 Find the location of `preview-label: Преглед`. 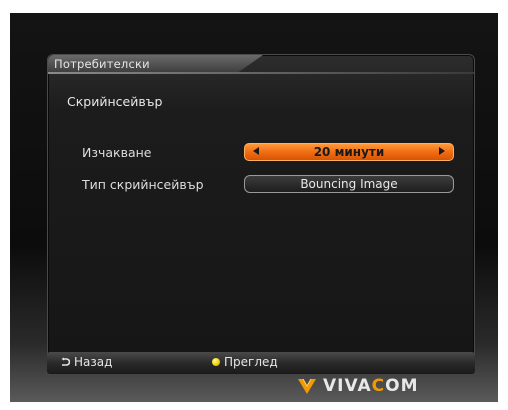

preview-label: Преглед is located at coordinates (251, 362).